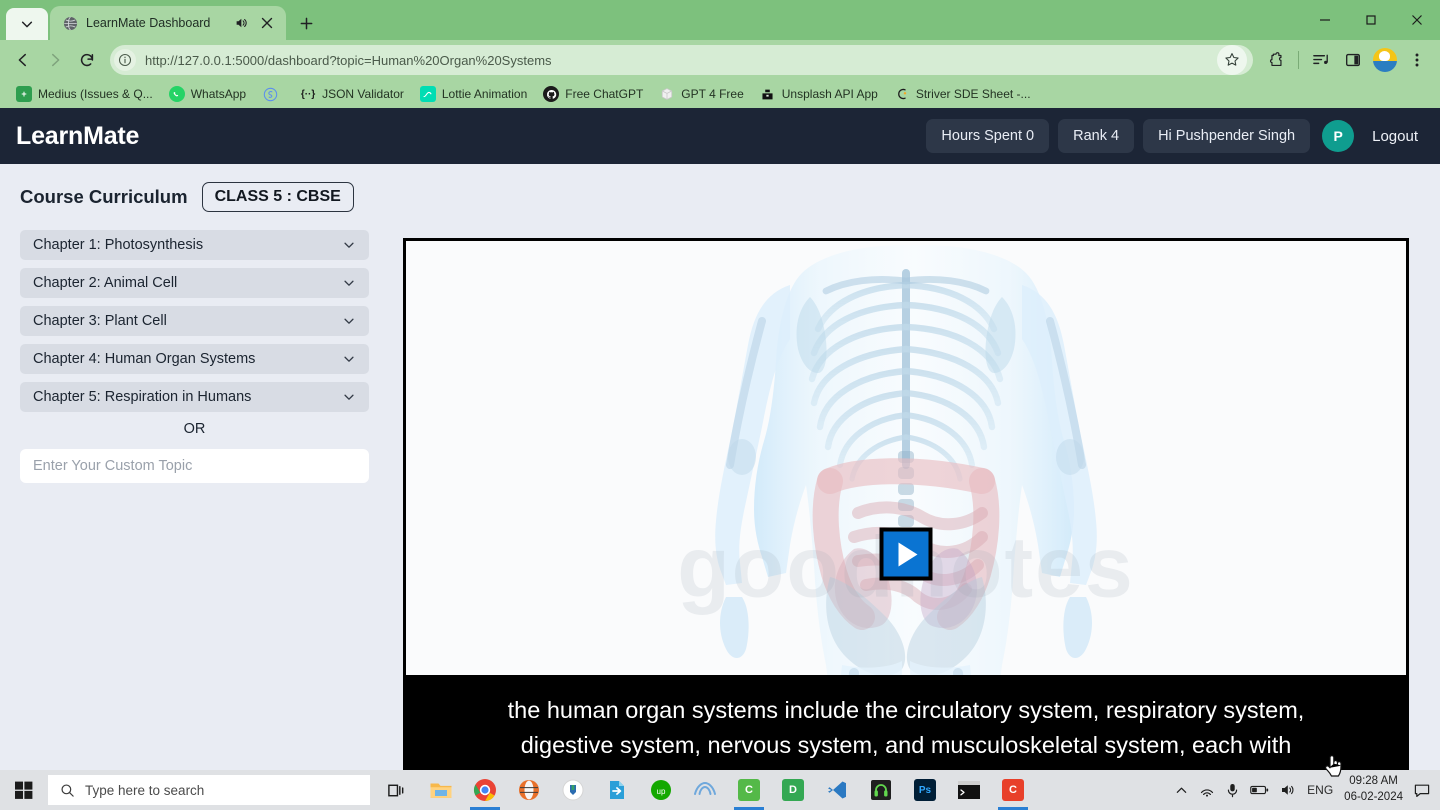 This screenshot has width=1440, height=810. Describe the element at coordinates (87, 60) in the screenshot. I see `reload-icon` at that location.